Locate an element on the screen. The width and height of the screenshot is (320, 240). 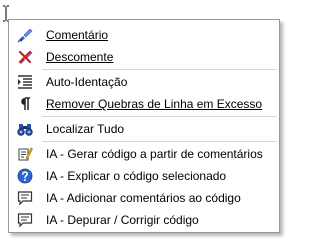
menu-item-ai-explain: IA - Explicar o código selecionado is located at coordinates (144, 176).